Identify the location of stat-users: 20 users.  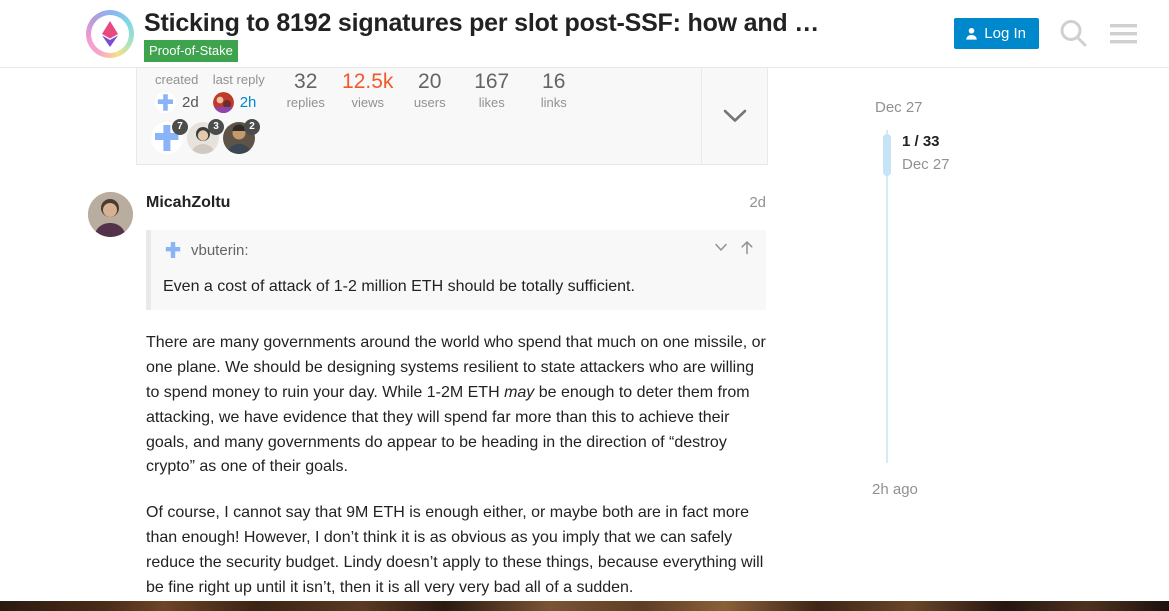
(430, 90).